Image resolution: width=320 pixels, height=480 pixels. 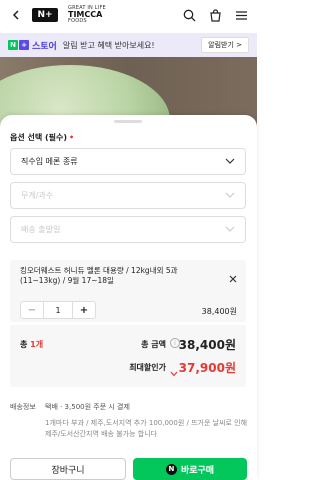 What do you see at coordinates (41, 229) in the screenshot?
I see `select-ship-date-label: 배송 출발일` at bounding box center [41, 229].